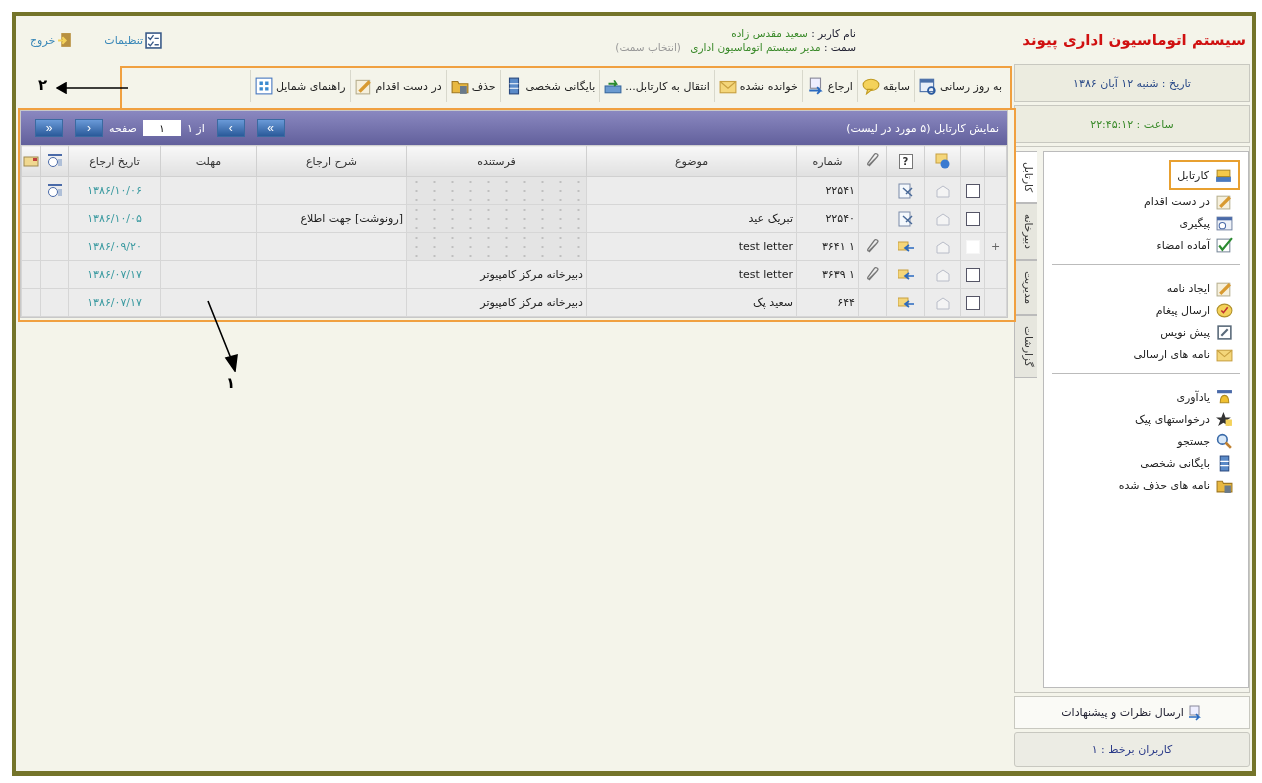 The width and height of the screenshot is (1262, 783). Describe the element at coordinates (43, 85) in the screenshot. I see `annotation-label: ۲` at that location.